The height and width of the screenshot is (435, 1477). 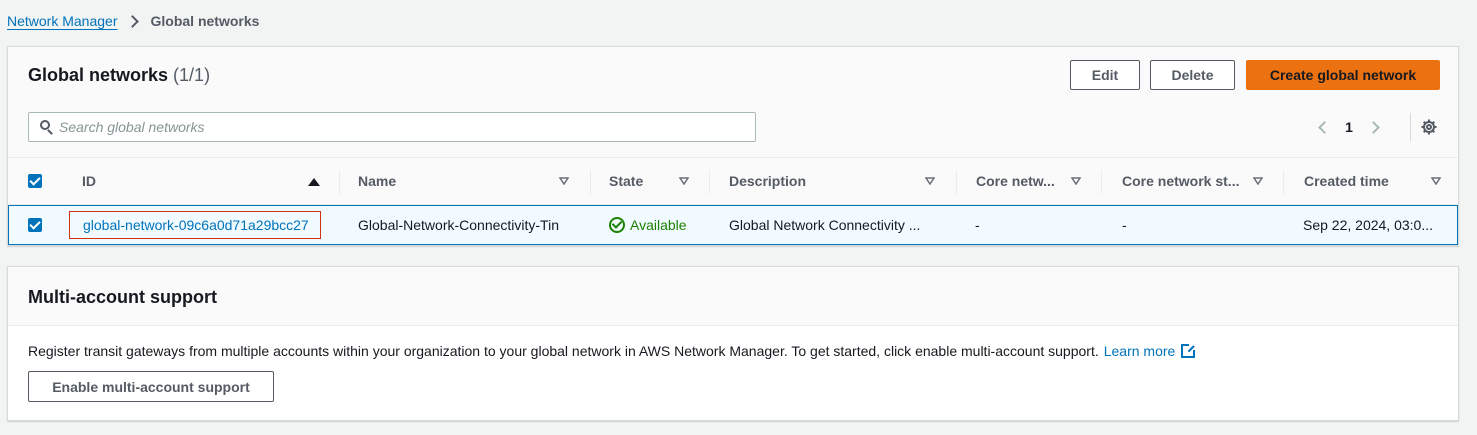 What do you see at coordinates (195, 225) in the screenshot?
I see `global-network-id-link: global-network-09c6a0d71a29bcc27` at bounding box center [195, 225].